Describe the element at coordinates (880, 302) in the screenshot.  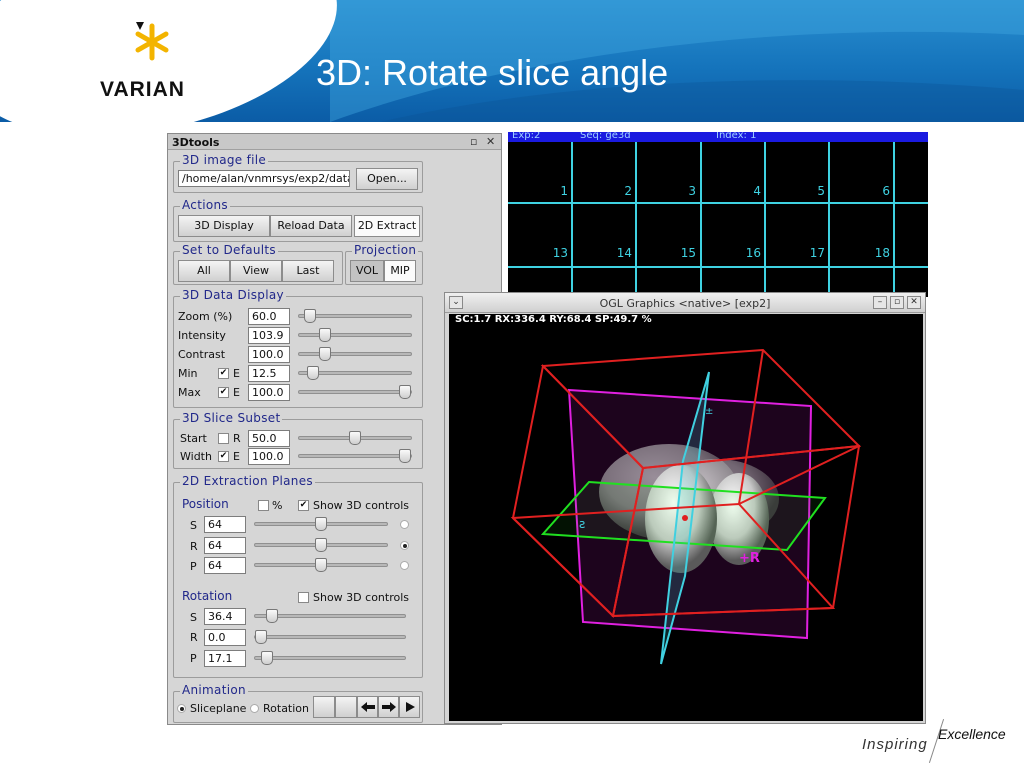
I see `minimize-icon: –` at that location.